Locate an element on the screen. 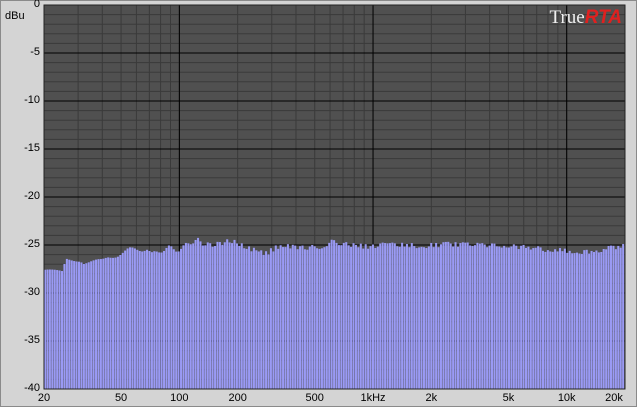  x-tick-label: 20k is located at coordinates (614, 398).